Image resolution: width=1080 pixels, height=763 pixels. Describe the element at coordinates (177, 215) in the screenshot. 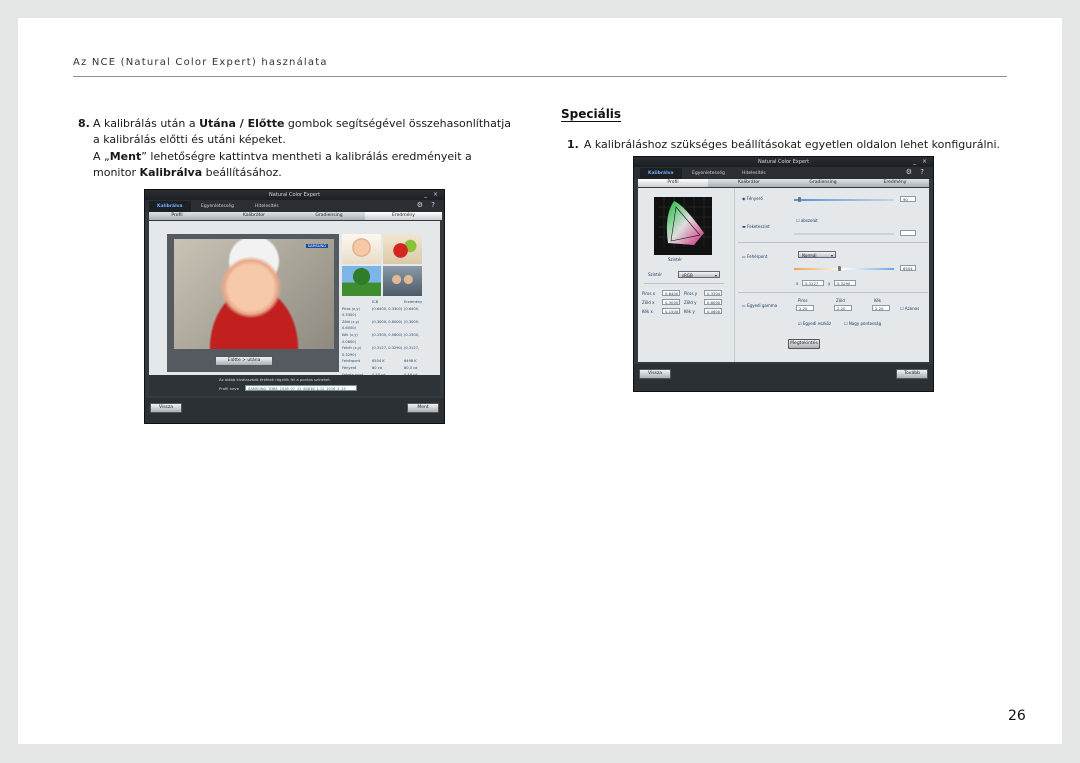

I see `step-profile: Profil` at that location.